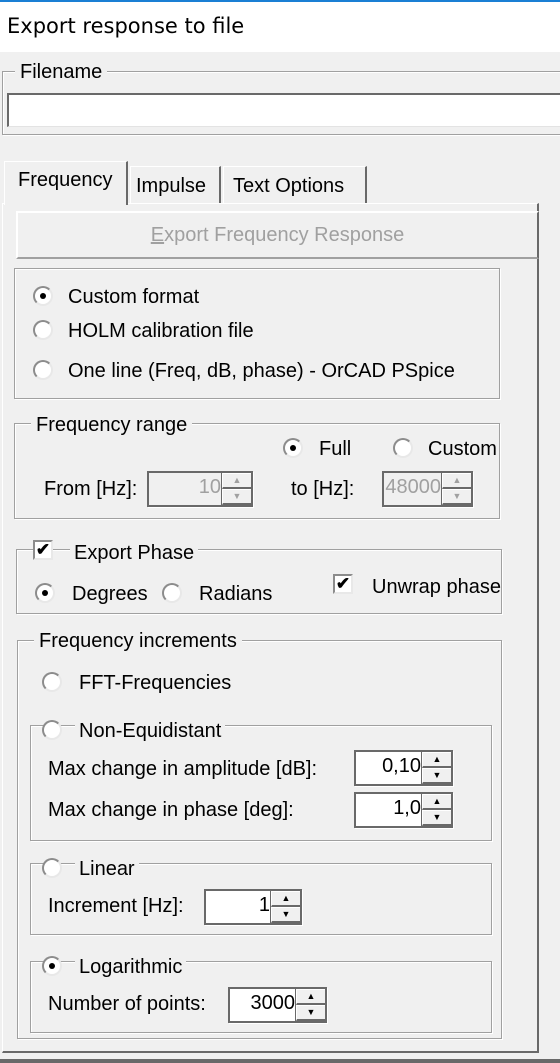  I want to click on max-amplitude-down-button: ▼, so click(436, 776).